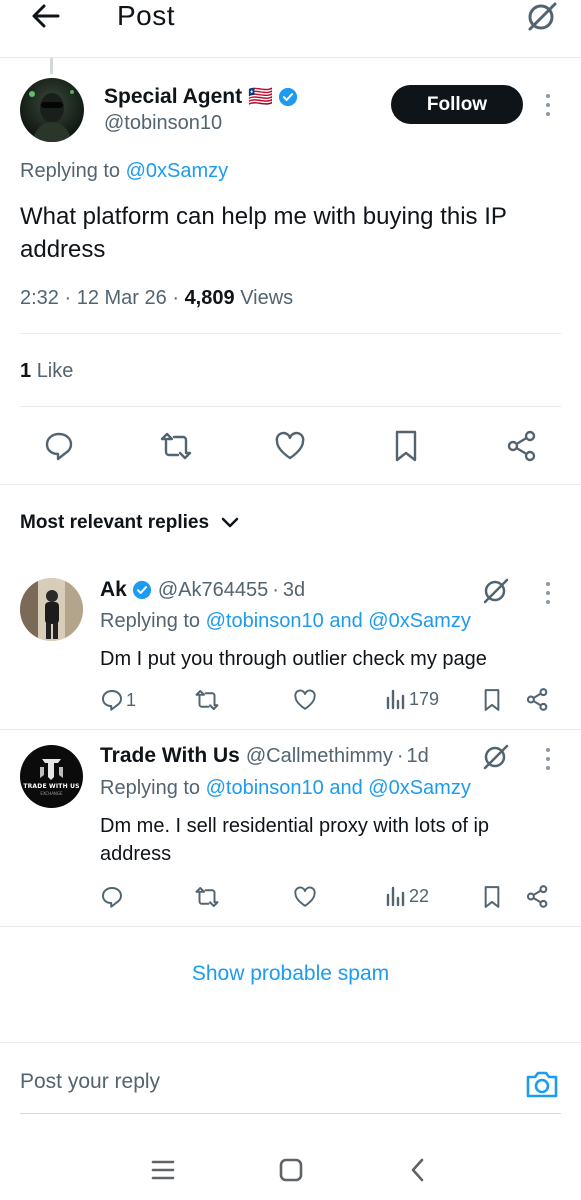 Image resolution: width=581 pixels, height=1200 pixels. I want to click on replies-sort-dropdown: Most relevant replies, so click(129, 523).